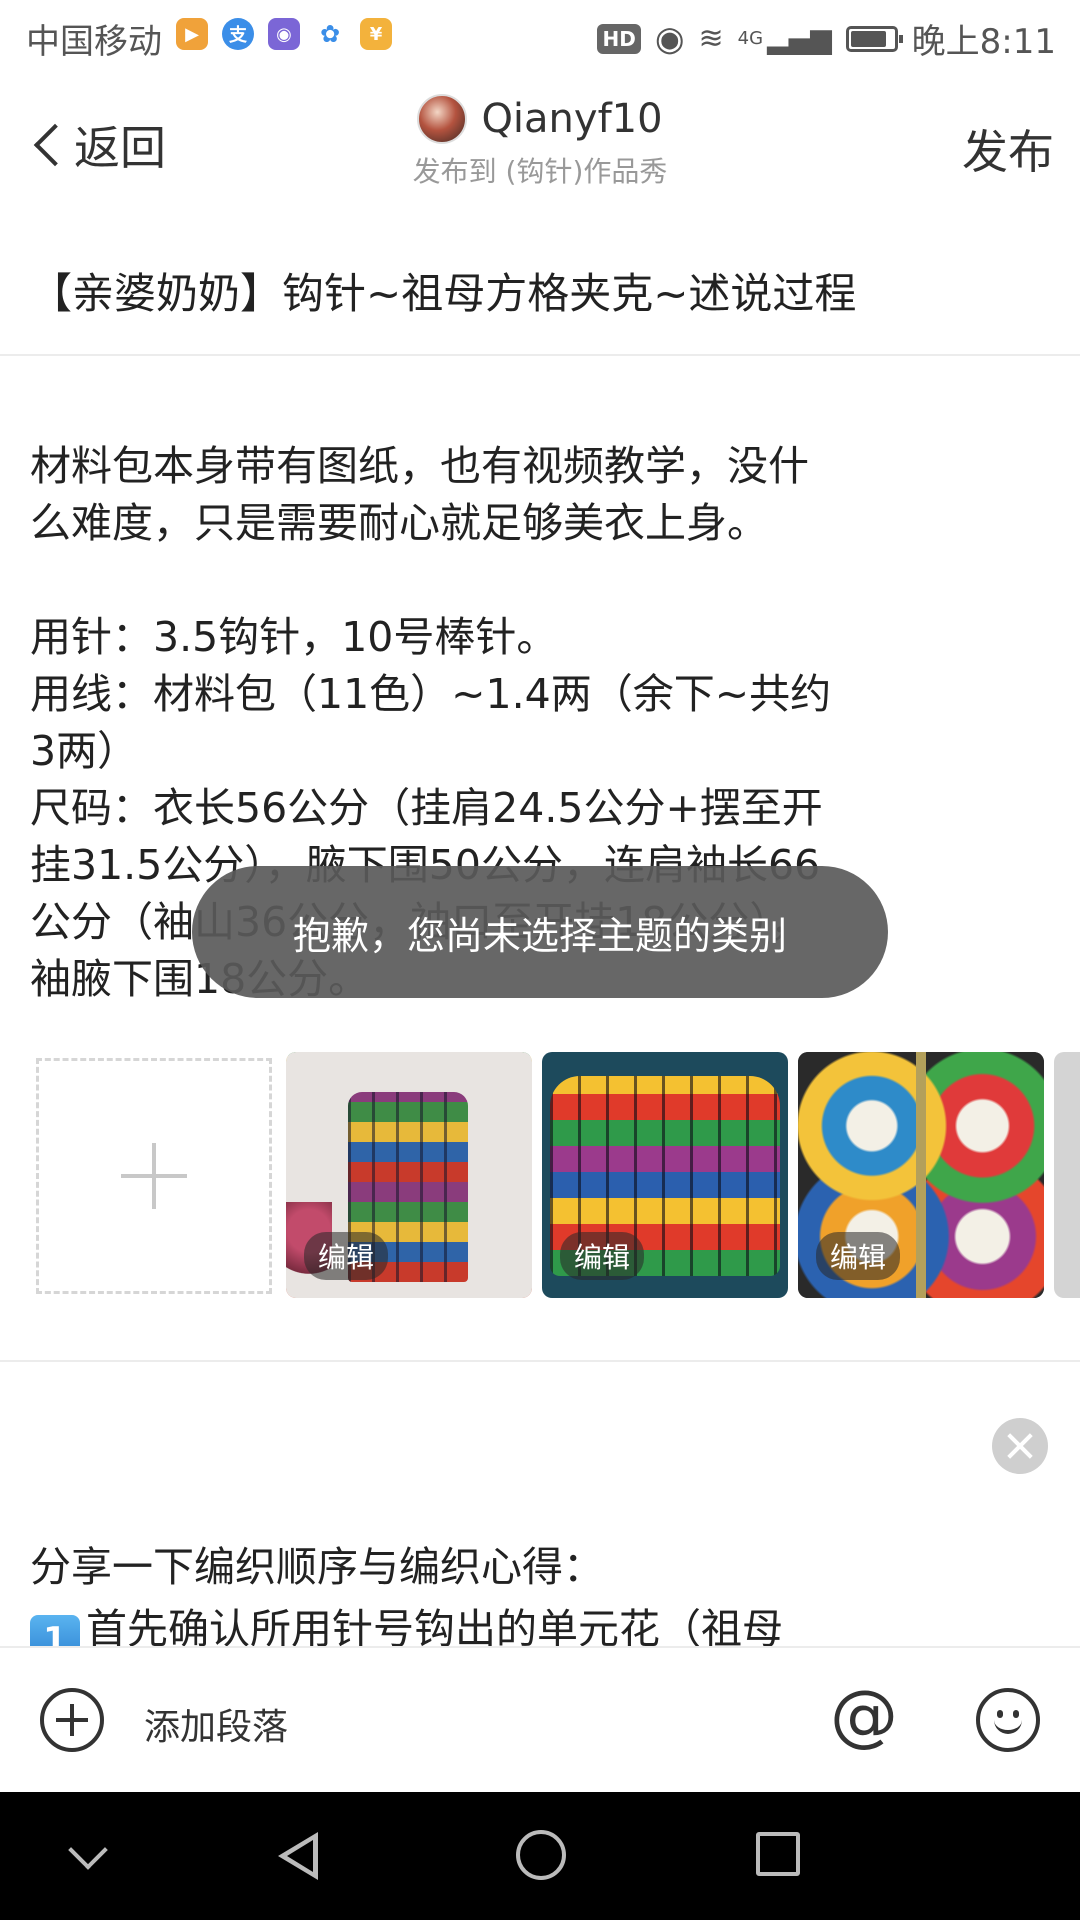 This screenshot has width=1080, height=1920. I want to click on toast-message: 抱歉，您尚未选择主题的类别, so click(540, 932).